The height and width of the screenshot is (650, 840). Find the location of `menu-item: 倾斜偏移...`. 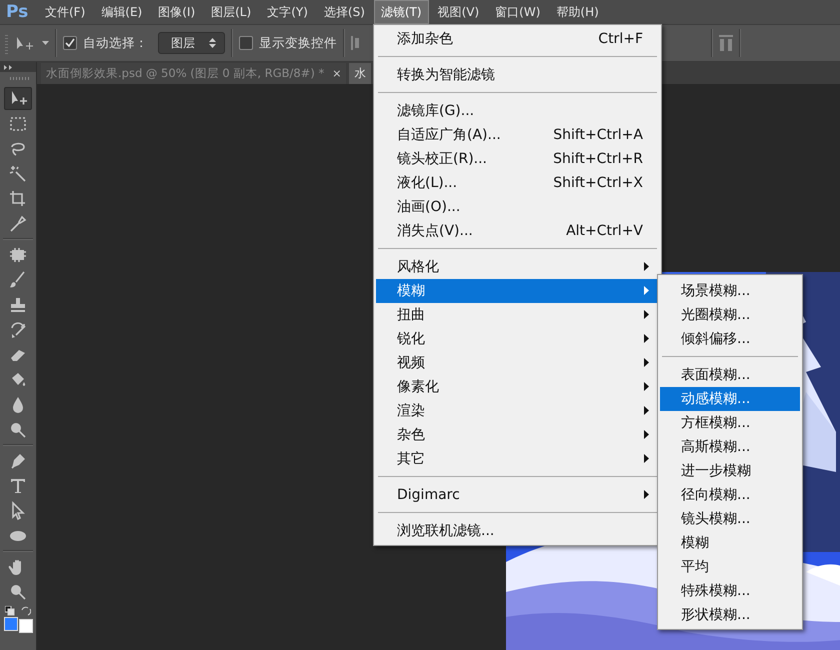

menu-item: 倾斜偏移... is located at coordinates (730, 339).